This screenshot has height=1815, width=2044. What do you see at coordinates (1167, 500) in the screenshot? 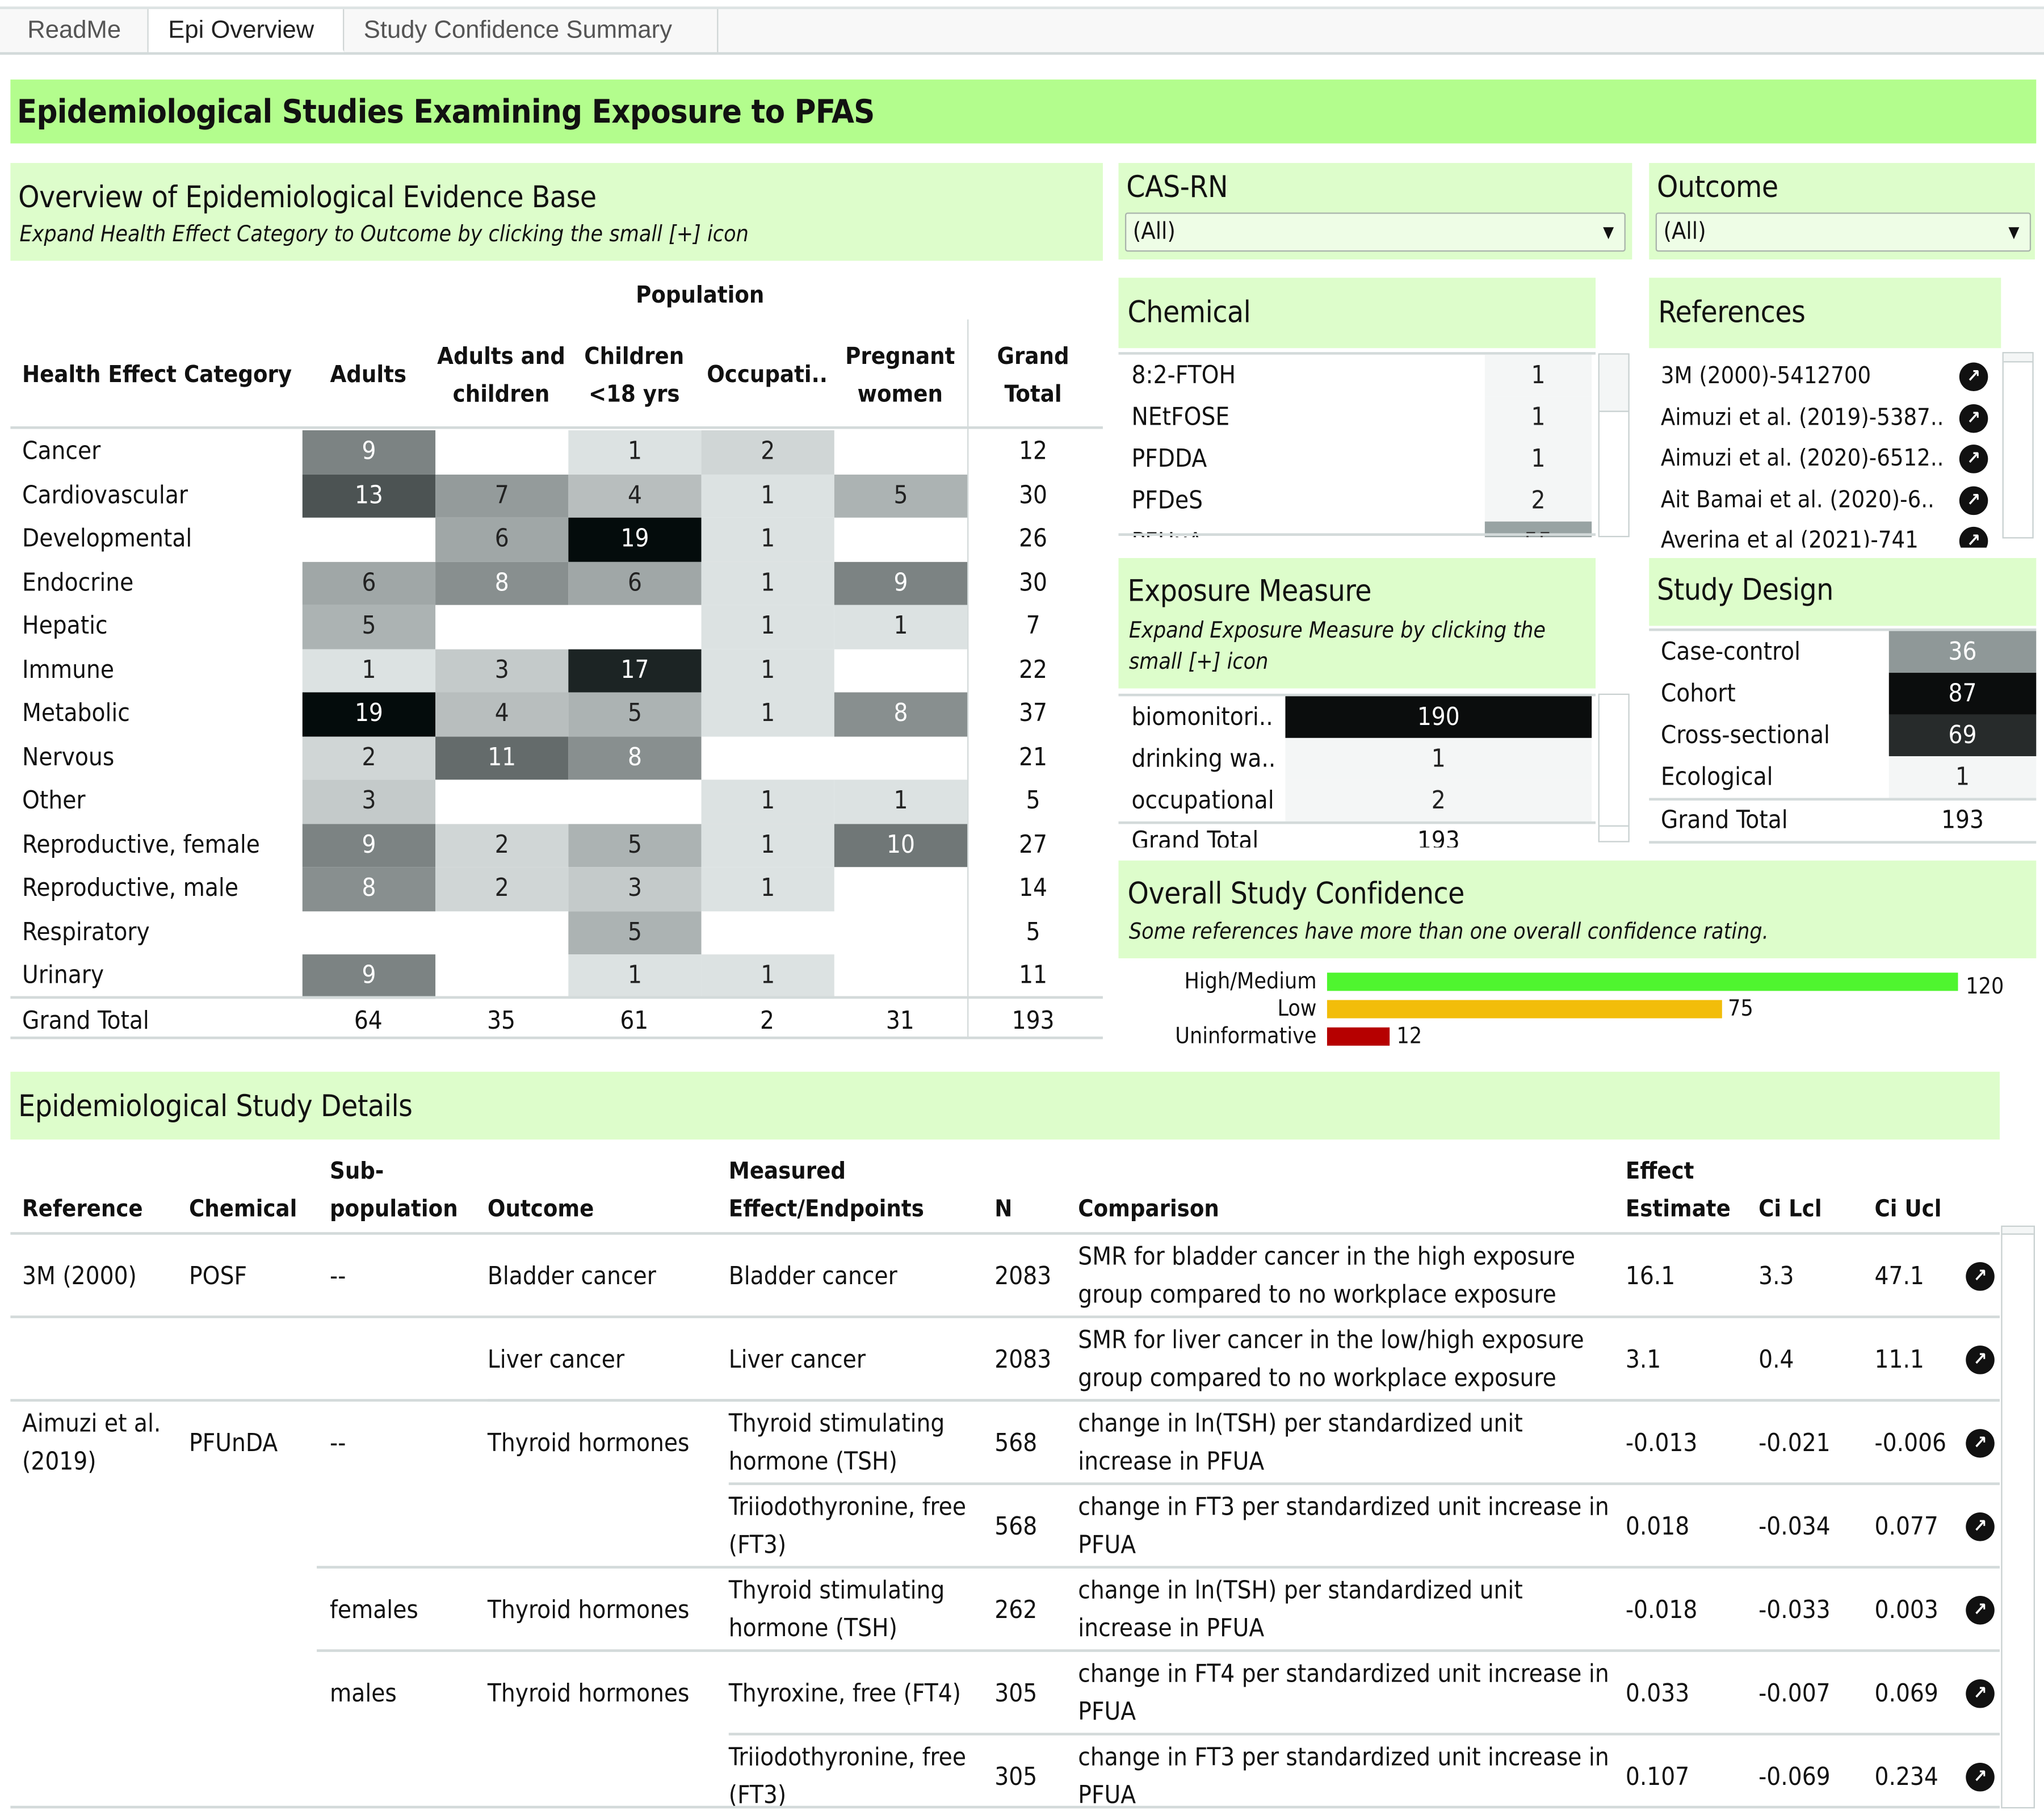
I see `chemical-item: PFDeS` at bounding box center [1167, 500].